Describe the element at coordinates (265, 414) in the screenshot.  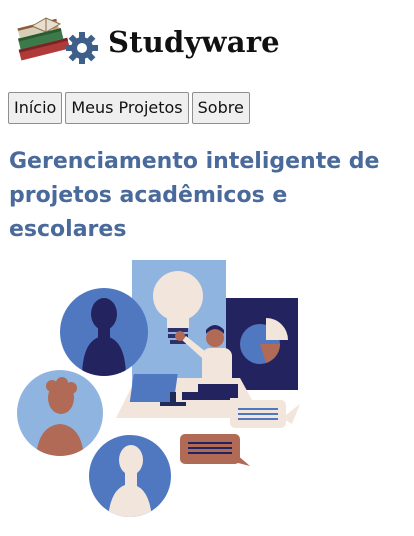
I see `chat-bubble-icon` at that location.